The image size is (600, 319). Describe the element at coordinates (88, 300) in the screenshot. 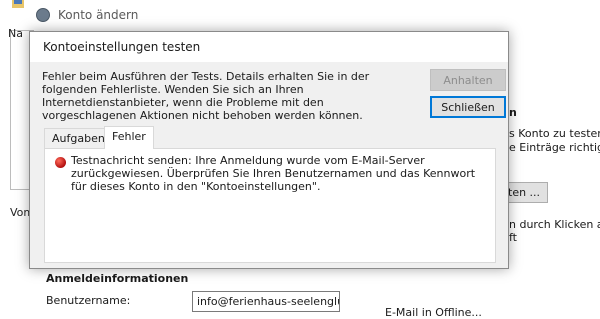

I see `username-label: Benutzername:` at that location.